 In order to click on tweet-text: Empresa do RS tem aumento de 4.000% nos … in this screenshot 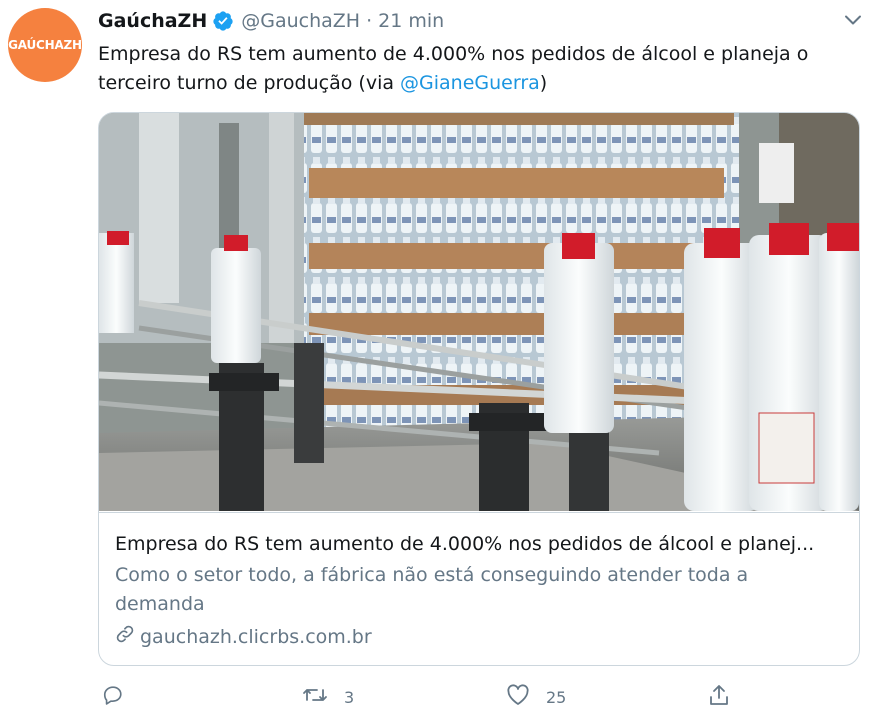, I will do `click(483, 69)`.